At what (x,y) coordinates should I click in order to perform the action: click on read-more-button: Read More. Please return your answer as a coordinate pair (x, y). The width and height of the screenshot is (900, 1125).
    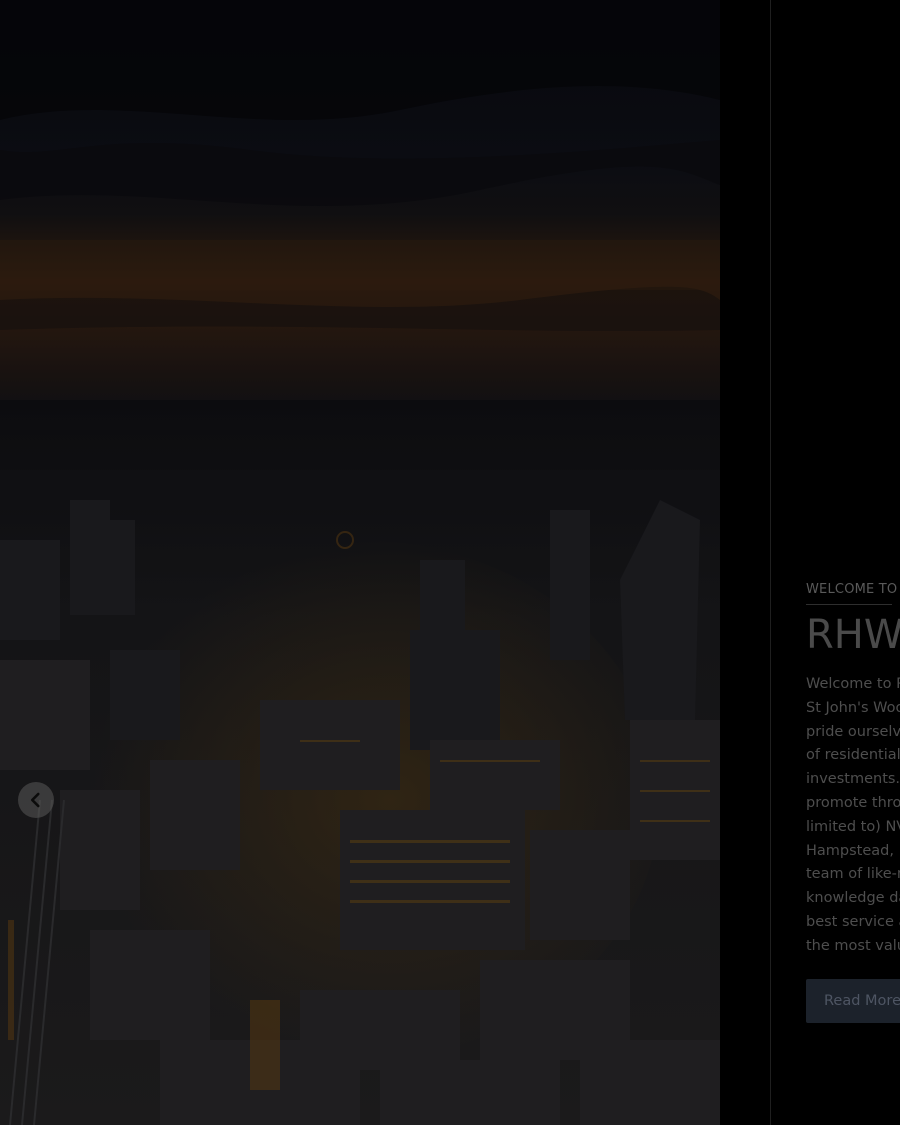
    Looking at the image, I should click on (853, 1000).